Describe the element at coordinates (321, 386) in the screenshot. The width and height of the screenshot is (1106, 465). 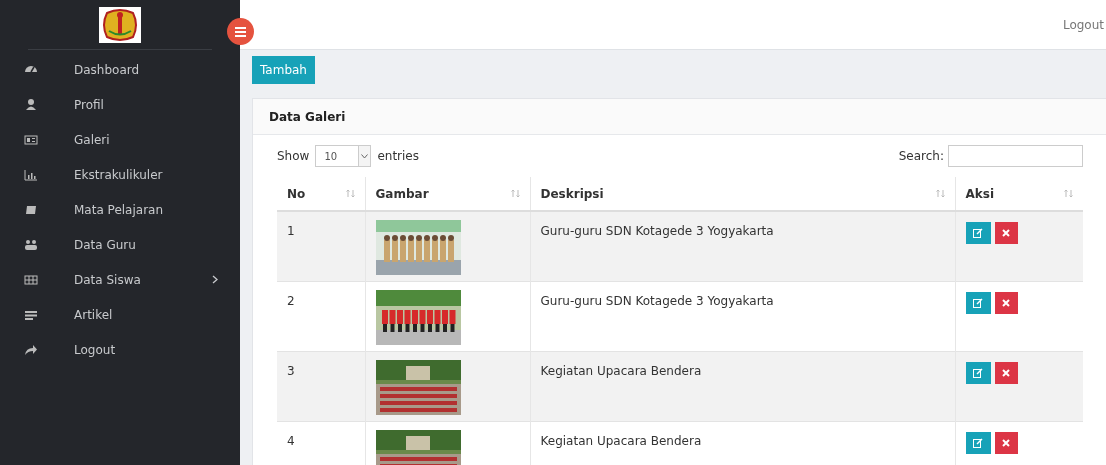
I see `table-cell: 3` at that location.